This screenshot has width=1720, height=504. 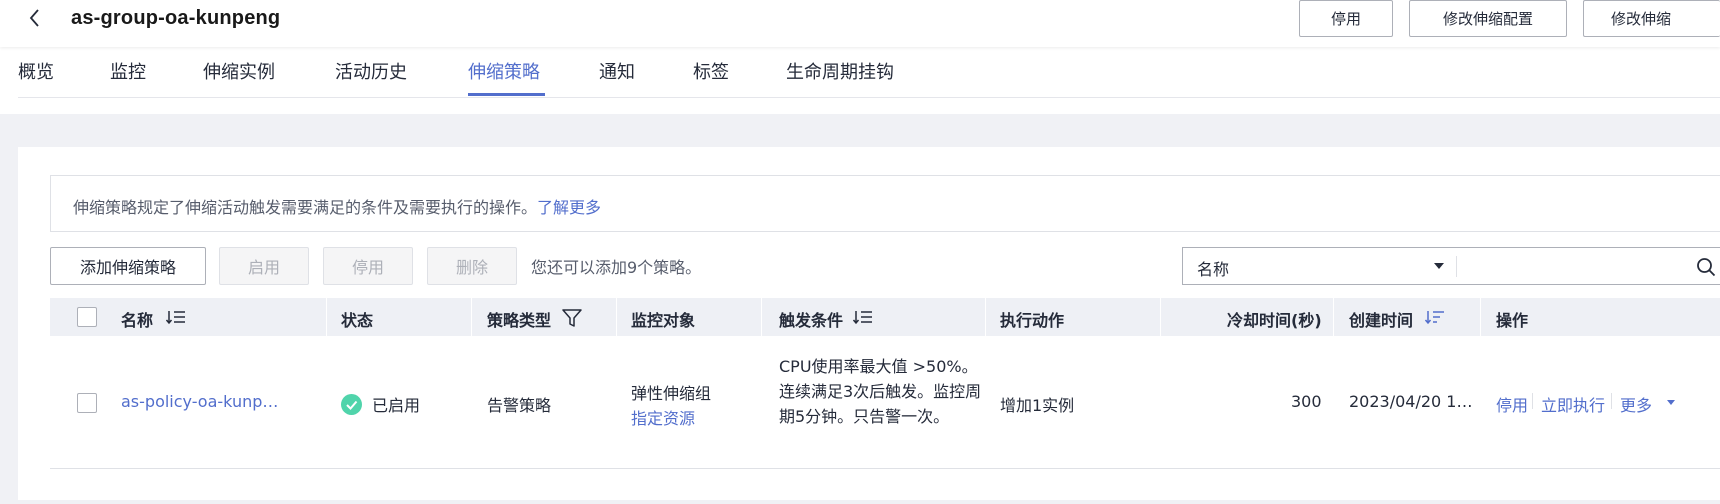 What do you see at coordinates (869, 97) in the screenshot?
I see `tabs-divider` at bounding box center [869, 97].